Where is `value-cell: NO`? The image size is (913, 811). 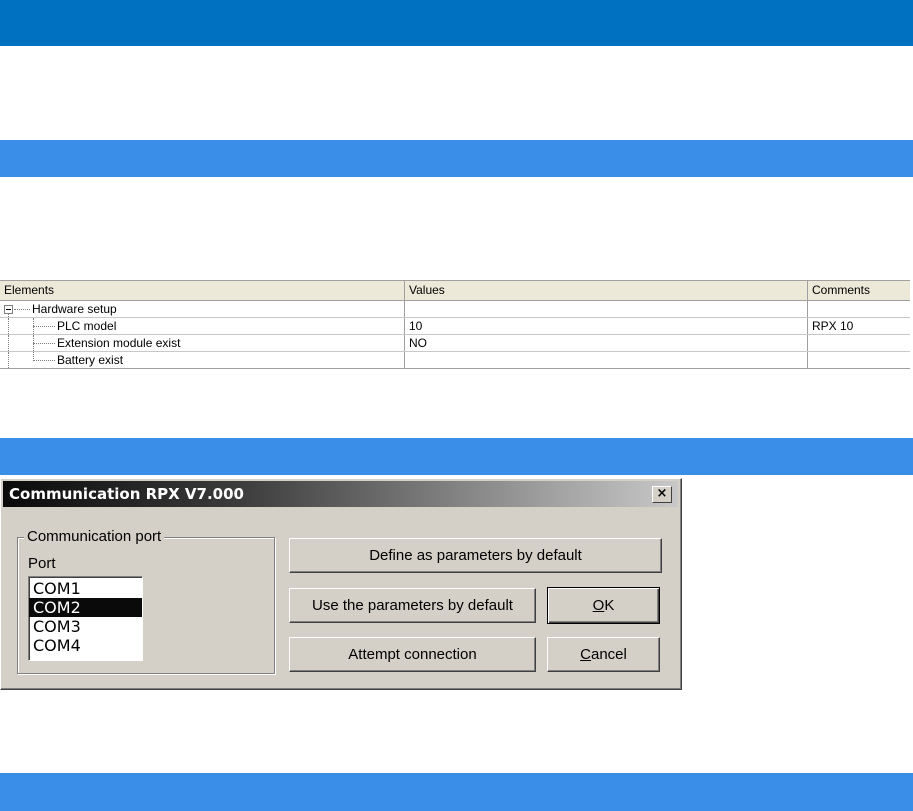
value-cell: NO is located at coordinates (606, 343).